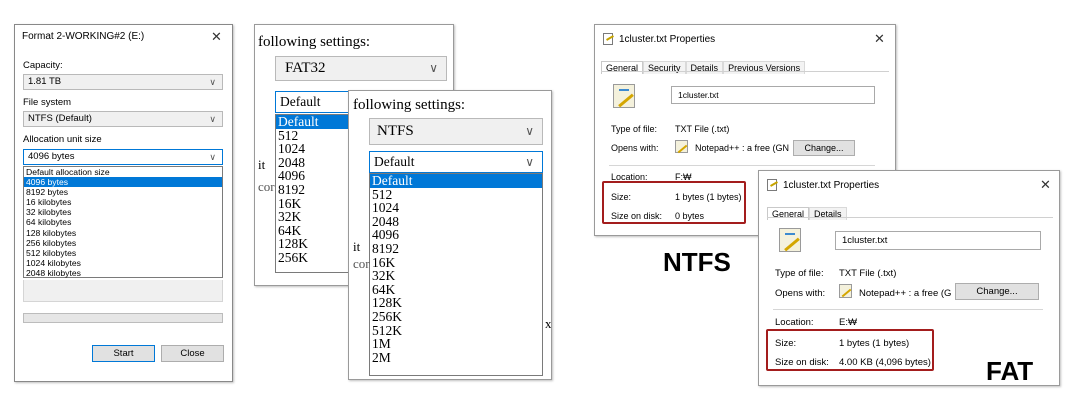  What do you see at coordinates (123, 82) in the screenshot?
I see `capacity-select: 1.81 TB ∨` at bounding box center [123, 82].